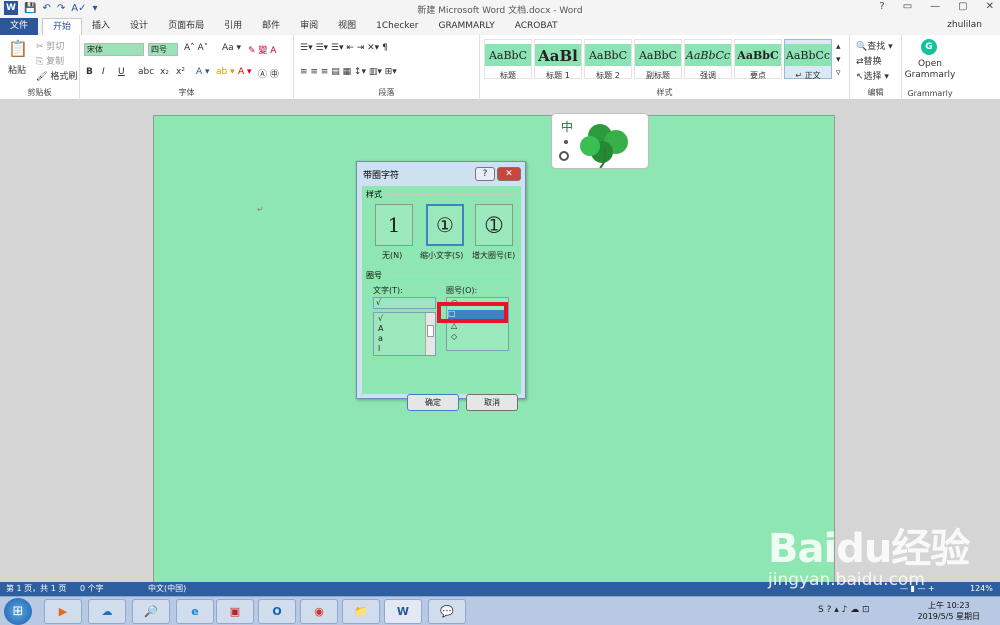 The height and width of the screenshot is (625, 1000). I want to click on find-button: 🔍查找 ▾, so click(874, 45).